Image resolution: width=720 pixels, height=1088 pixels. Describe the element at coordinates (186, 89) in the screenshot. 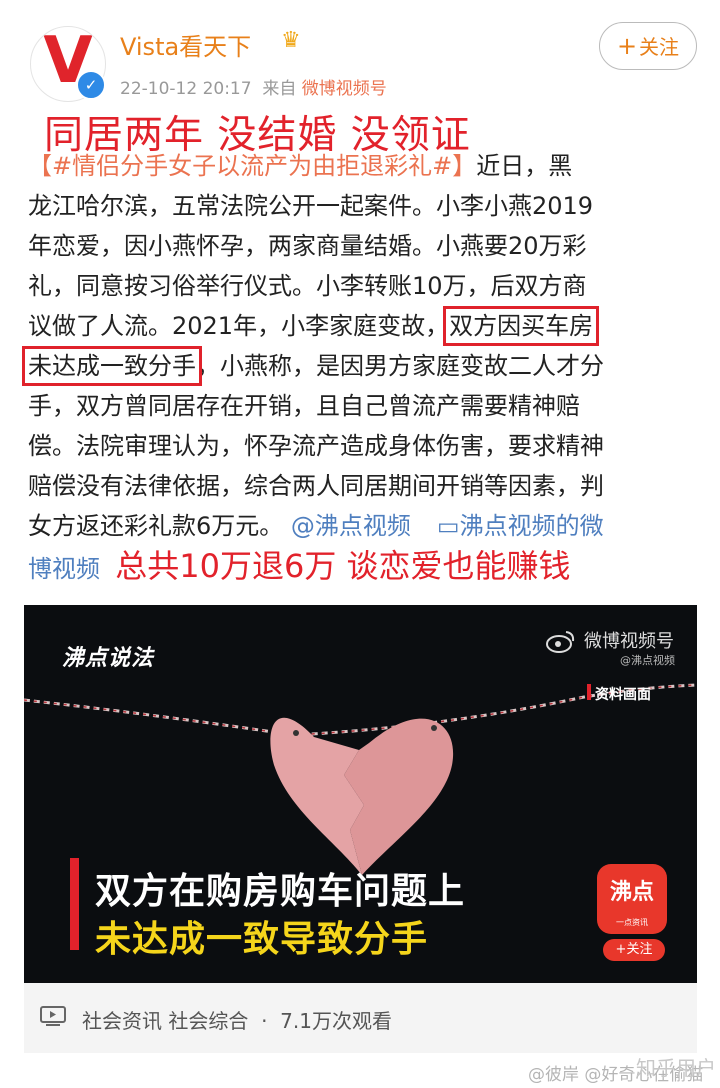

I see `post-date: 22-10-12 20:17` at that location.